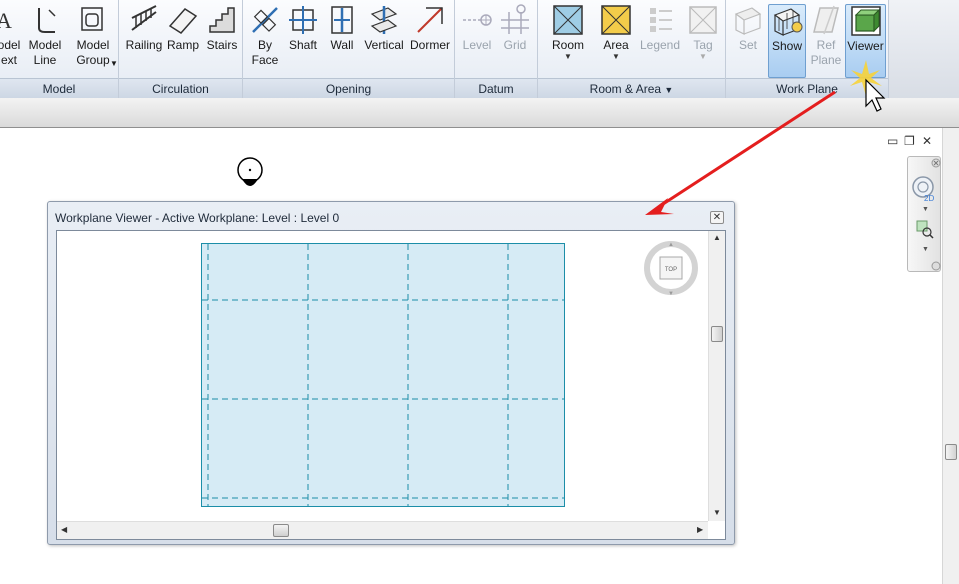 This screenshot has width=959, height=584. Describe the element at coordinates (496, 88) in the screenshot. I see `panel-title-datum: Datum` at that location.